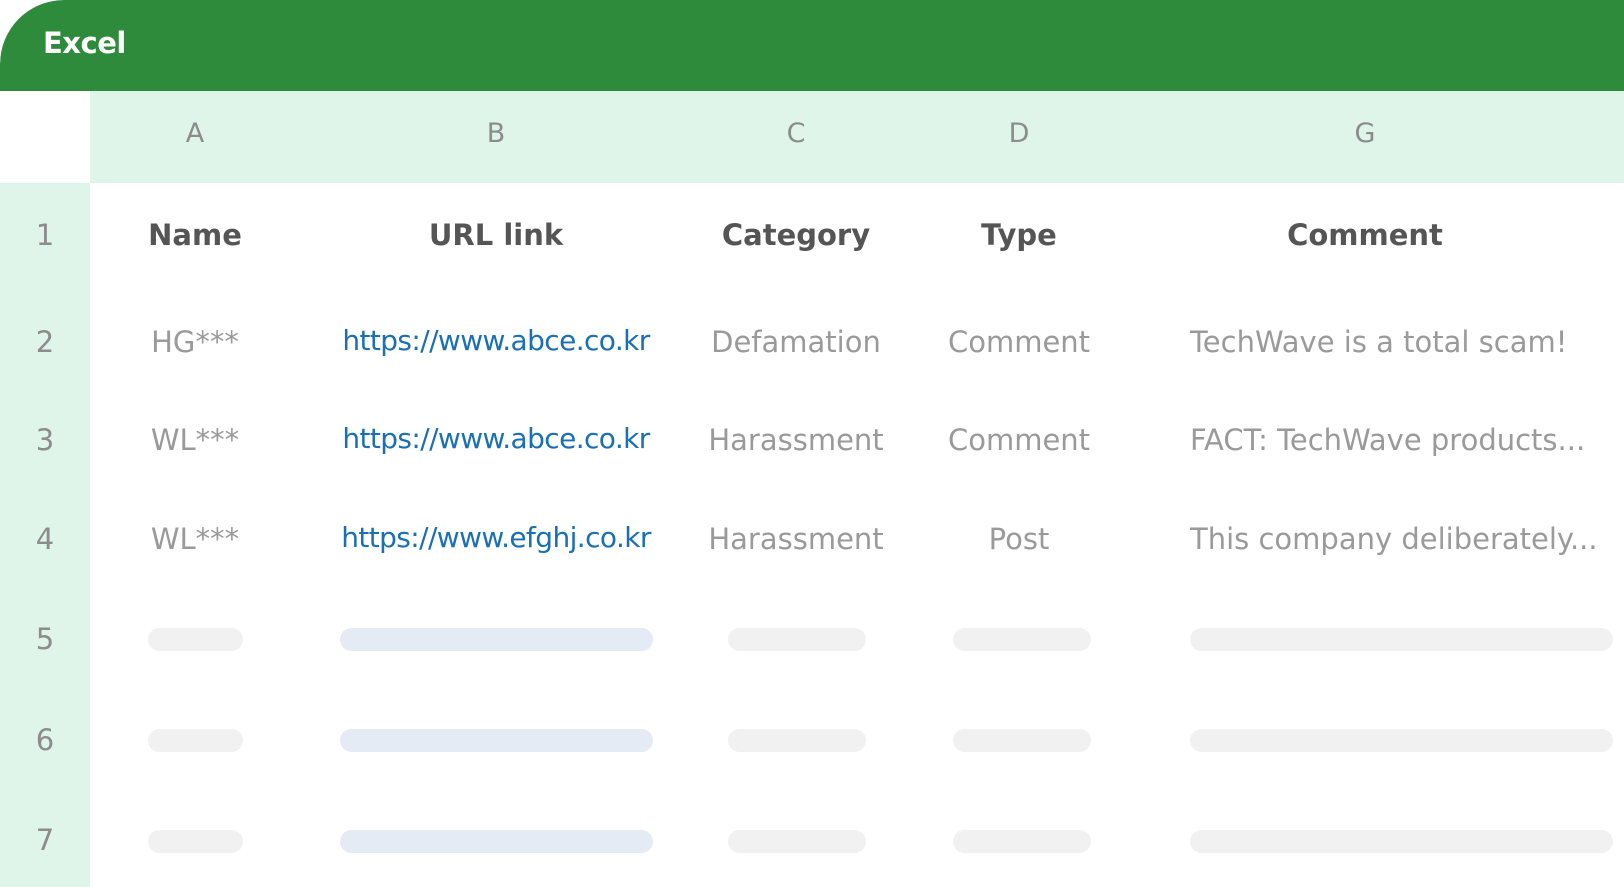 Image resolution: width=1624 pixels, height=887 pixels. I want to click on row-header-6: 6, so click(45, 740).